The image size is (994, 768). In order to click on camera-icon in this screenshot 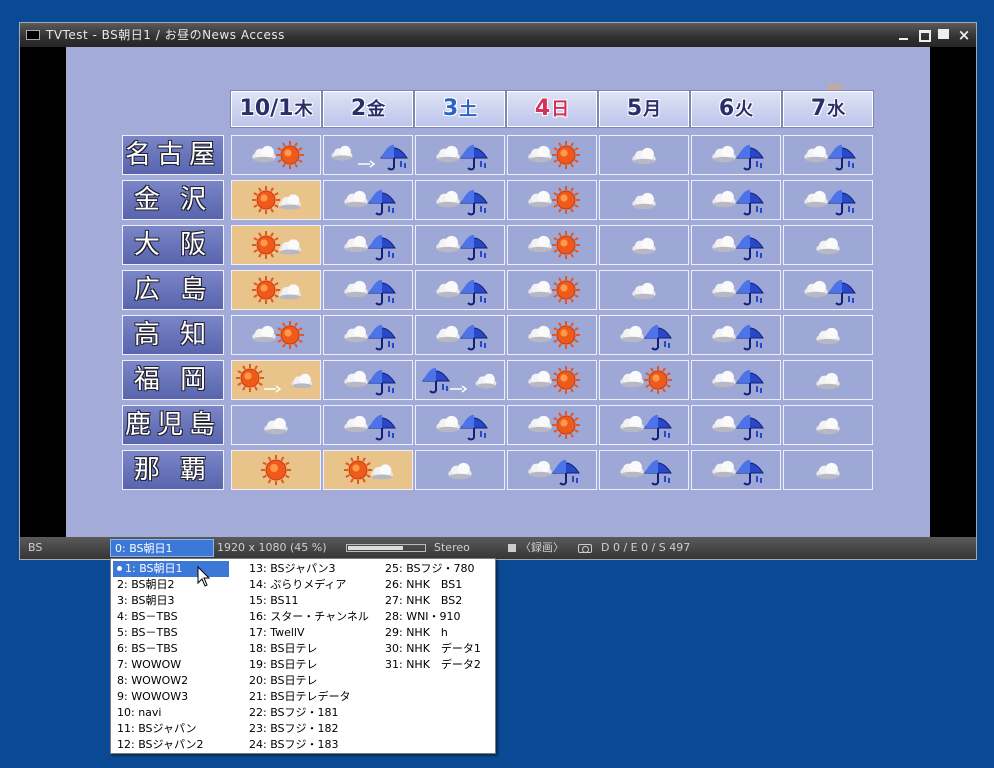, I will do `click(585, 548)`.